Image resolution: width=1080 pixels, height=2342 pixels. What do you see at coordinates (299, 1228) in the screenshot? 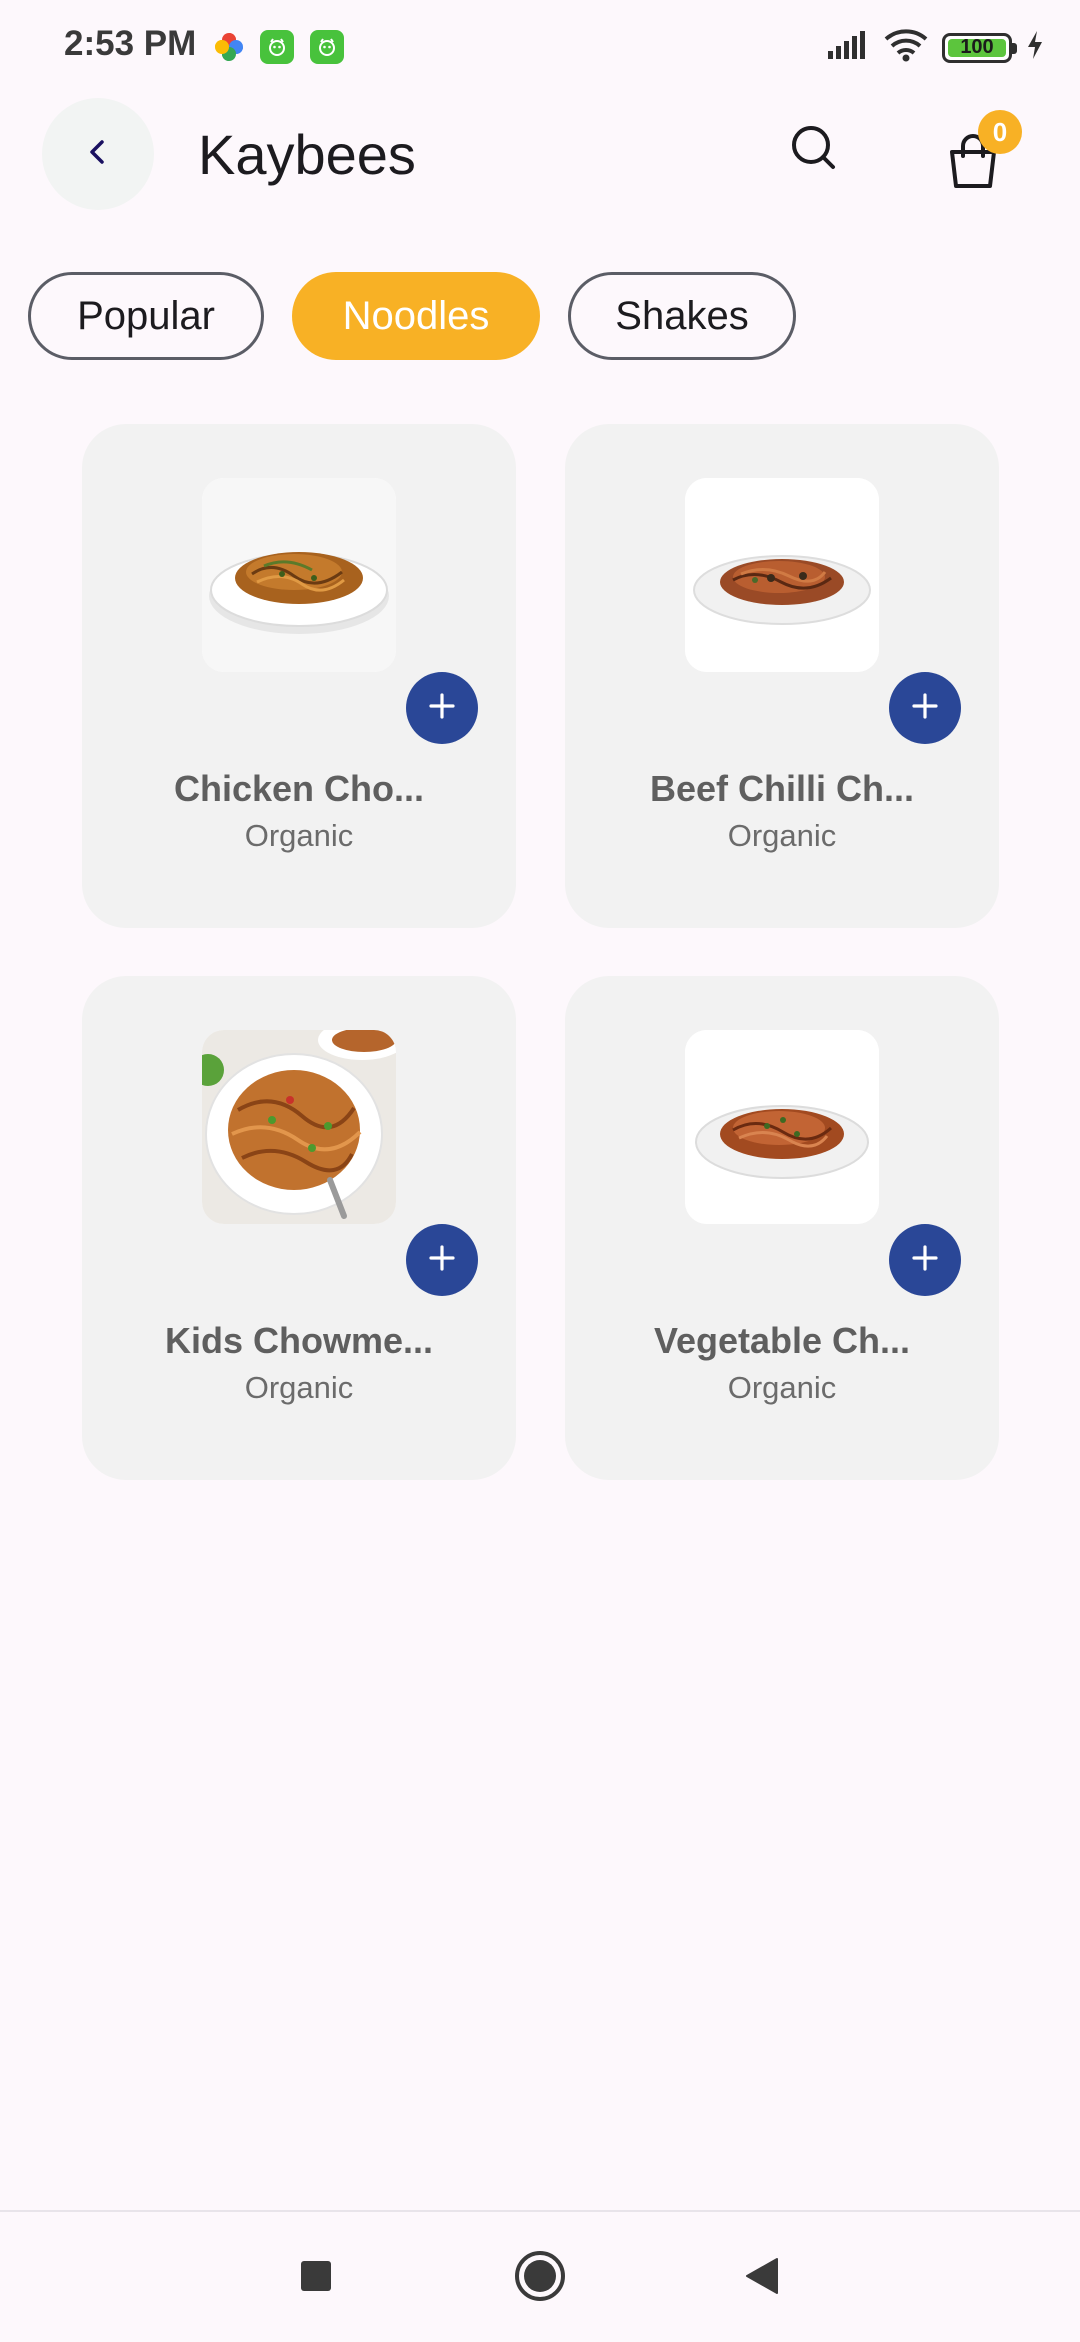
I see `product-card: Kids Chowme... Organic` at bounding box center [299, 1228].